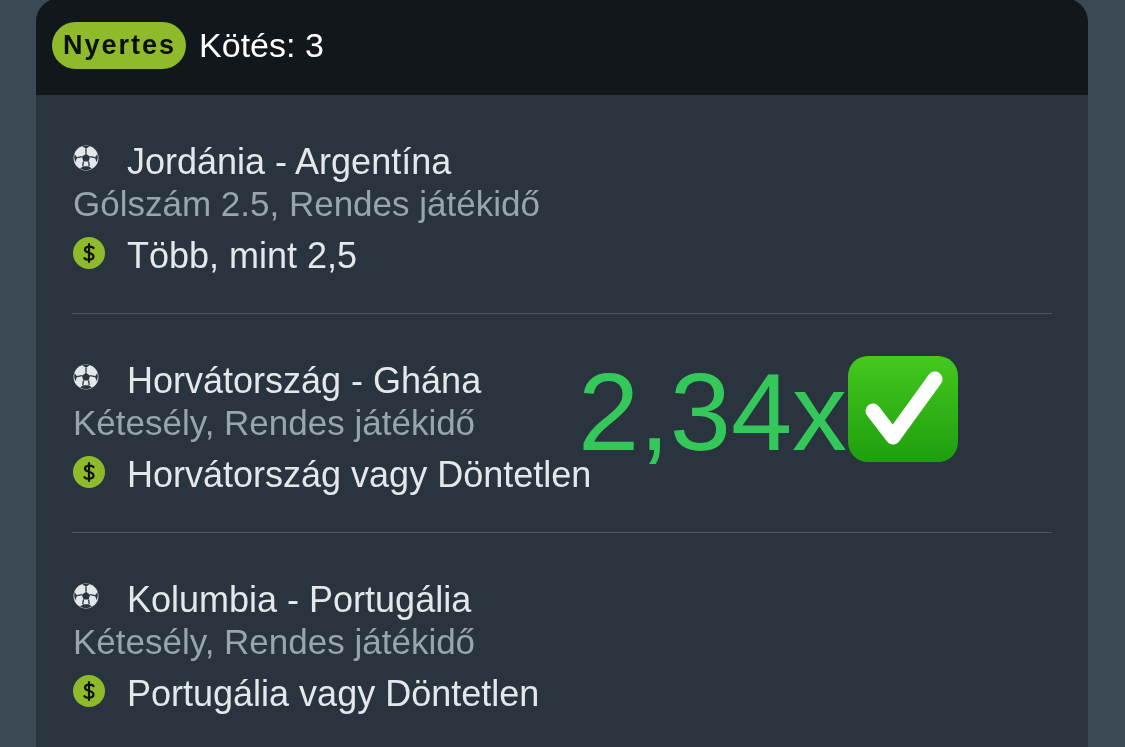  Describe the element at coordinates (261, 45) in the screenshot. I see `bet-count-title: Kötés: 3` at that location.